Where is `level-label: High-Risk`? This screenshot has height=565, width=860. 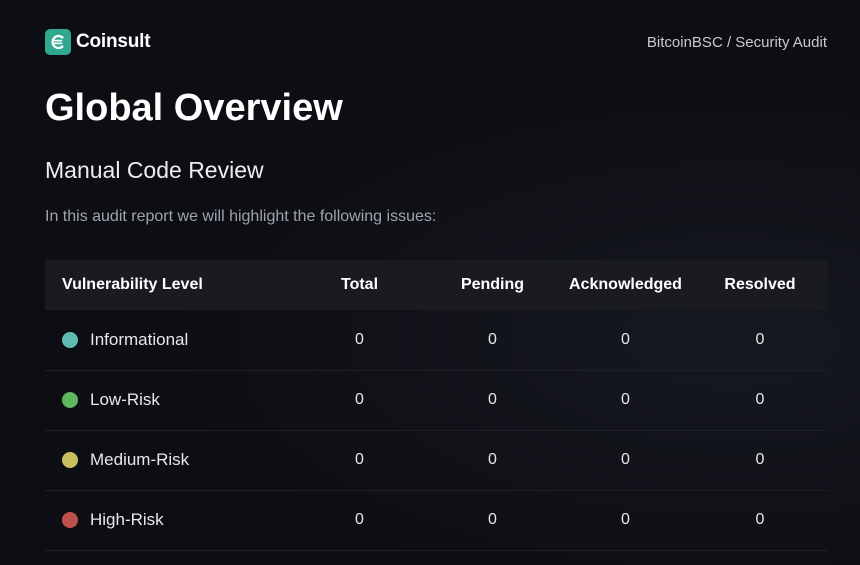
level-label: High-Risk is located at coordinates (127, 519).